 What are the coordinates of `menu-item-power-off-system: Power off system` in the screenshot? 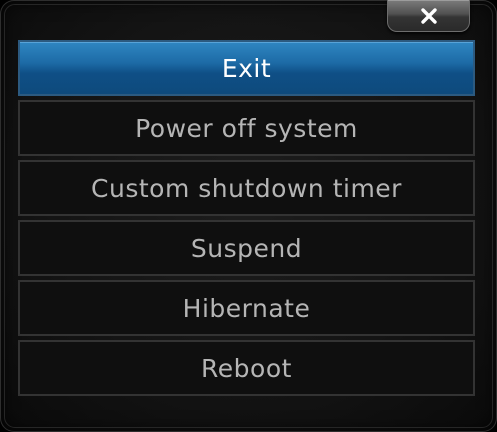 It's located at (246, 128).